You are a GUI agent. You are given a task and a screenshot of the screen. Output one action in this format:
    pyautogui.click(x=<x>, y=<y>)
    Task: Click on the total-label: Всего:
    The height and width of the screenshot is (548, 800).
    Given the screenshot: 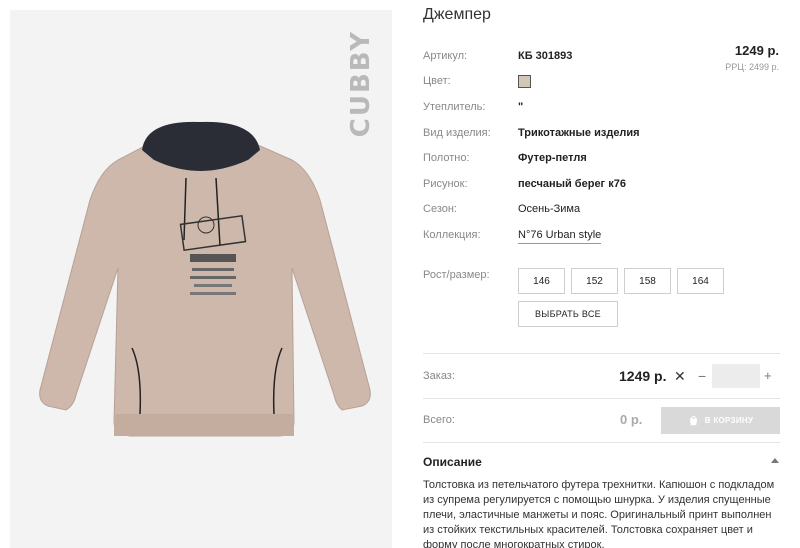 What is the action you would take?
    pyautogui.click(x=439, y=420)
    